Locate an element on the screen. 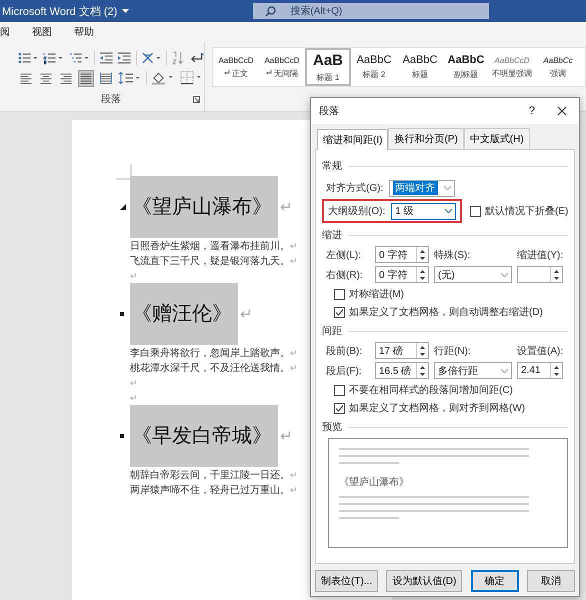 The image size is (586, 600). section-heading: 预览 is located at coordinates (332, 427).